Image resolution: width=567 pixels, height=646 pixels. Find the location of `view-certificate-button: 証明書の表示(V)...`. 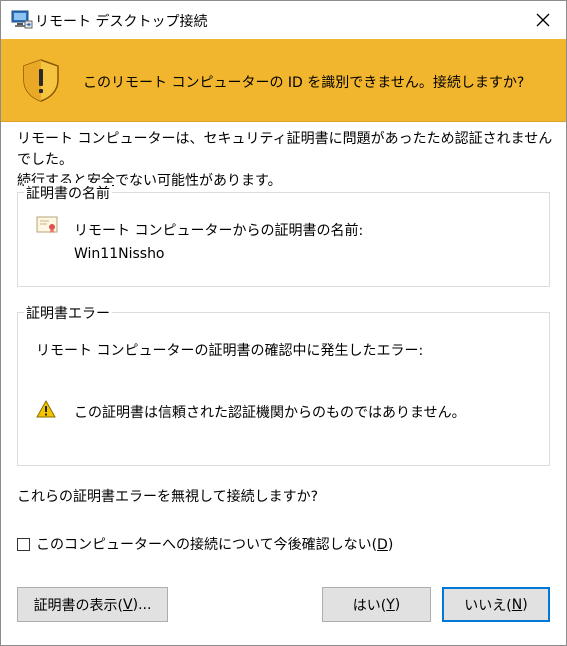

view-certificate-button: 証明書の表示(V)... is located at coordinates (92, 604).